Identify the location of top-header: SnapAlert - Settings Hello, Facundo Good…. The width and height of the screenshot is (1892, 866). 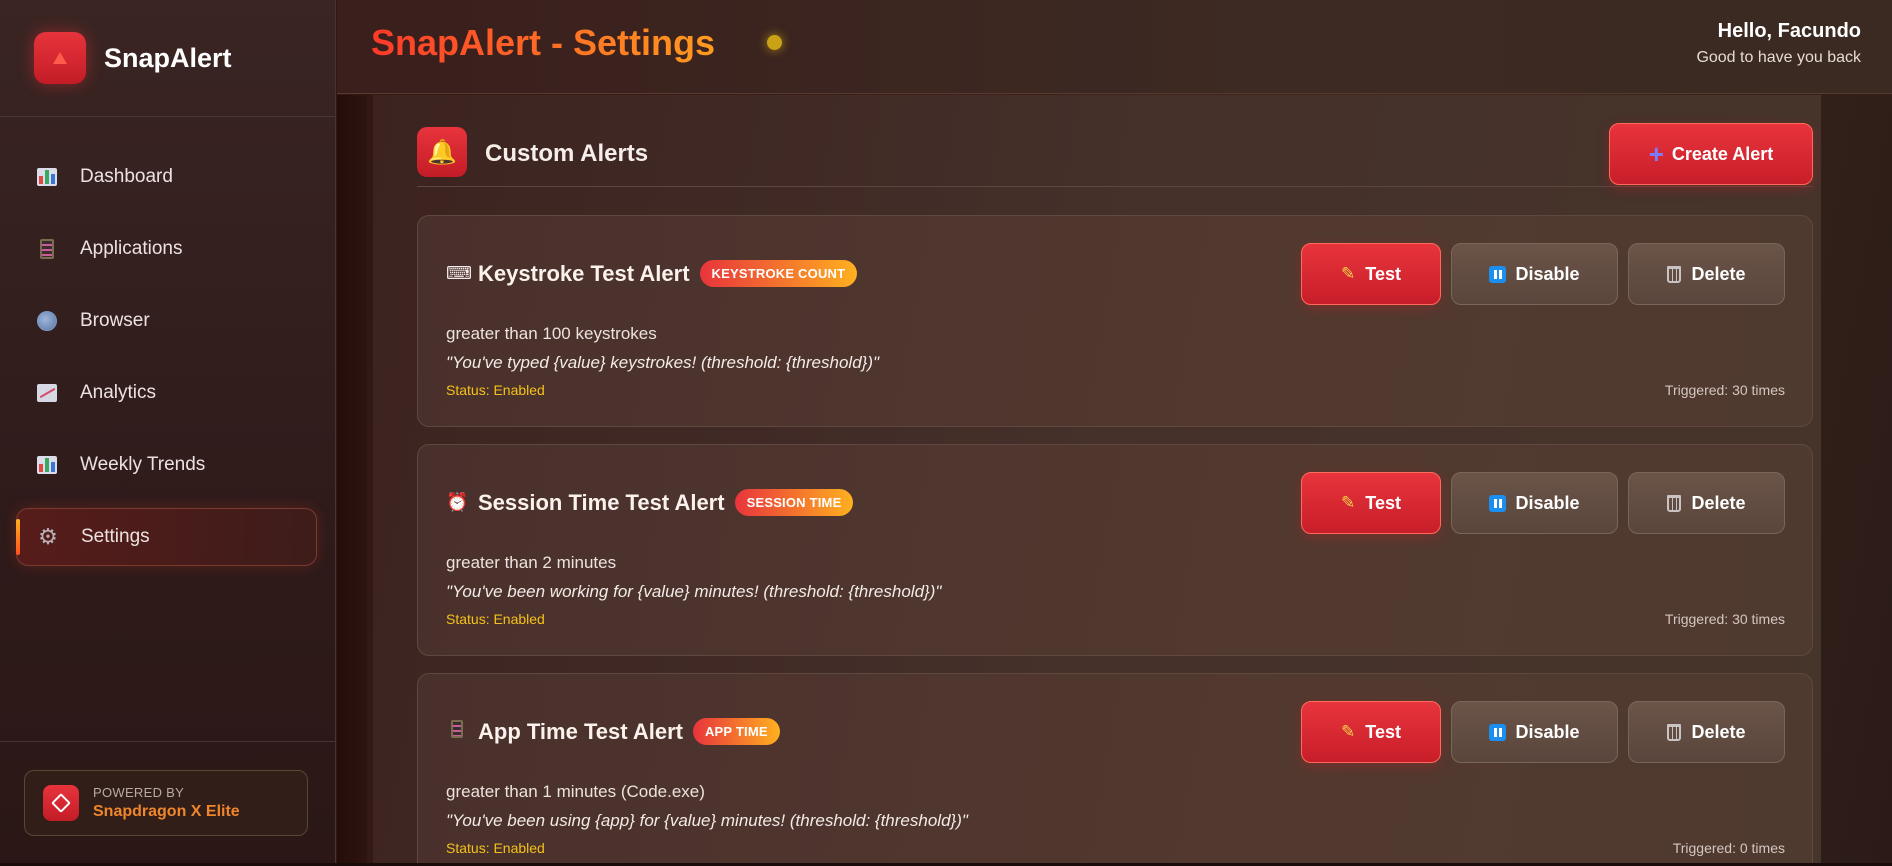
(1114, 47).